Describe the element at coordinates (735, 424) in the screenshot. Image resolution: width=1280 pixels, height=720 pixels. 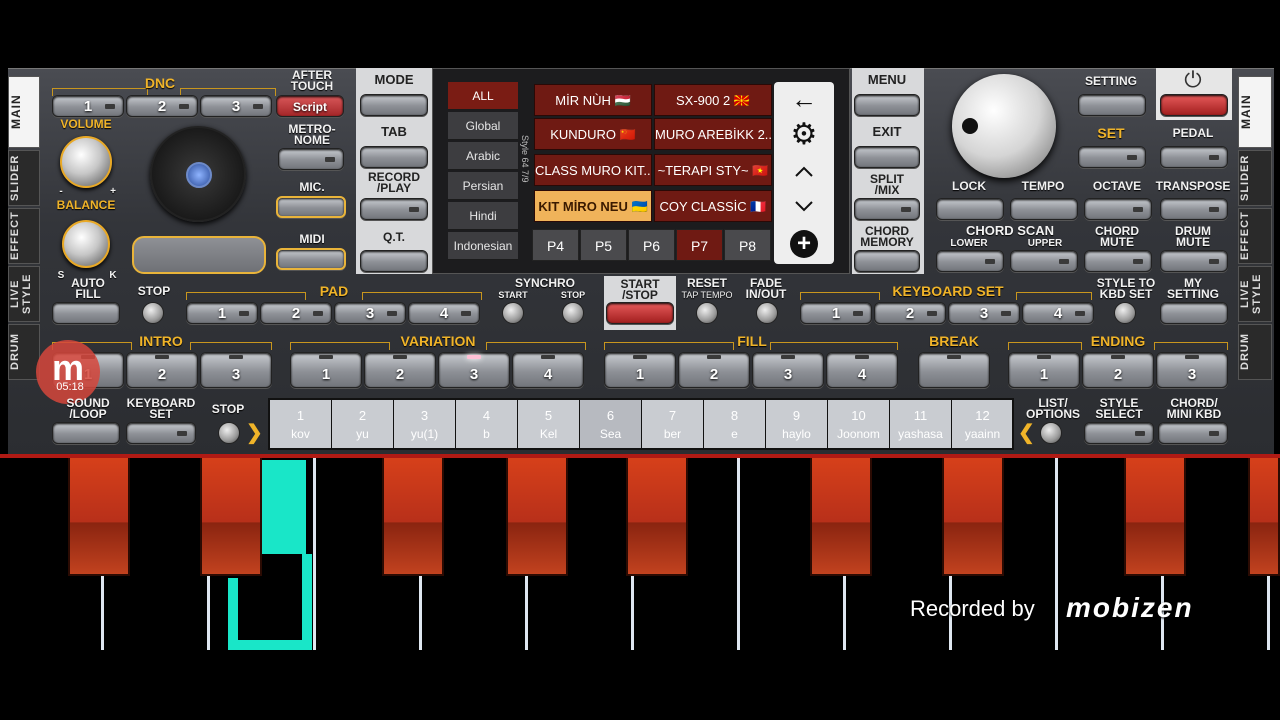
I see `registration-slot-8: 8e` at that location.